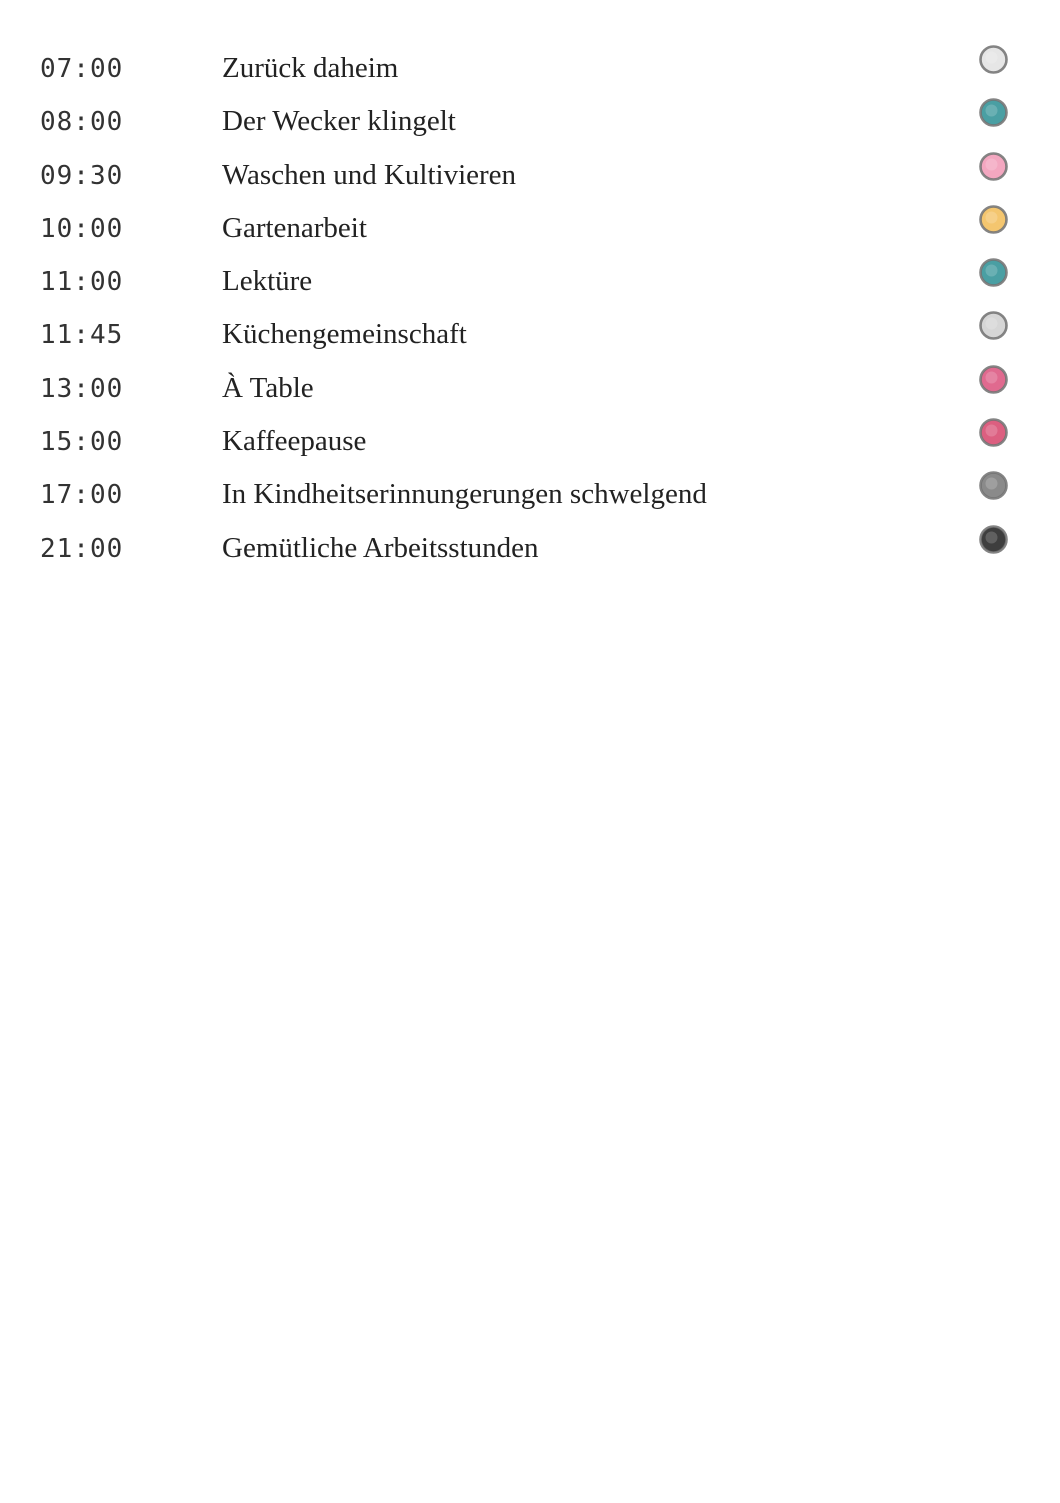 The image size is (1060, 1503). Describe the element at coordinates (339, 121) in the screenshot. I see `schedule-label: Der Wecker klingelt` at that location.